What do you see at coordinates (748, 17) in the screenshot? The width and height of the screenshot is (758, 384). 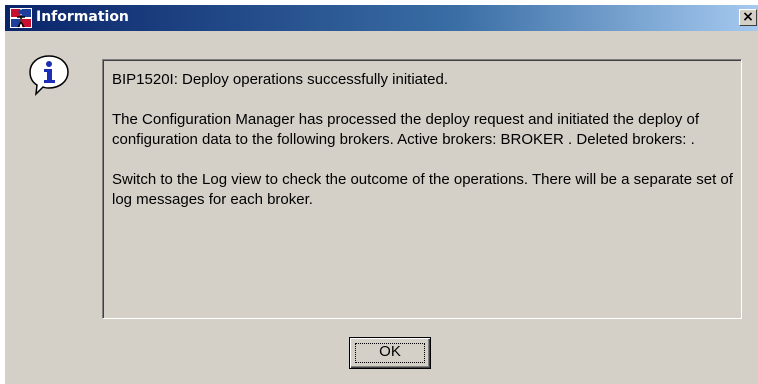 I see `close-button: ×` at bounding box center [748, 17].